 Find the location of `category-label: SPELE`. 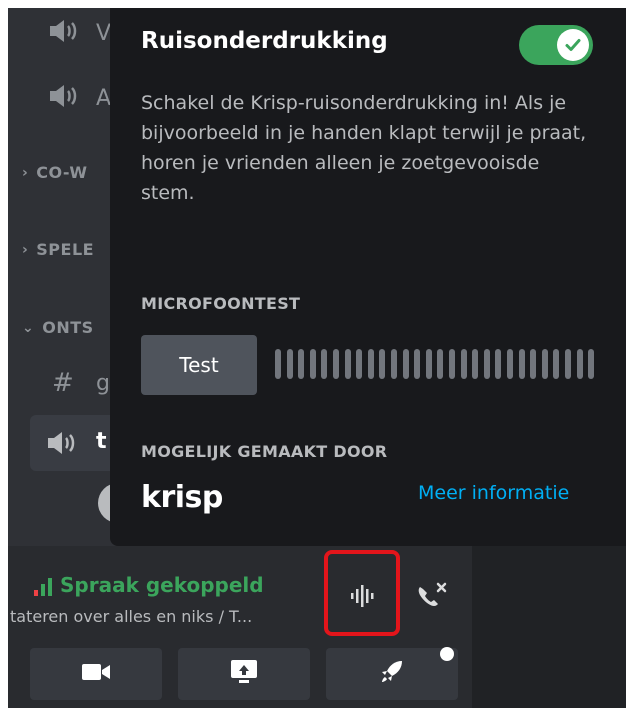

category-label: SPELE is located at coordinates (65, 249).